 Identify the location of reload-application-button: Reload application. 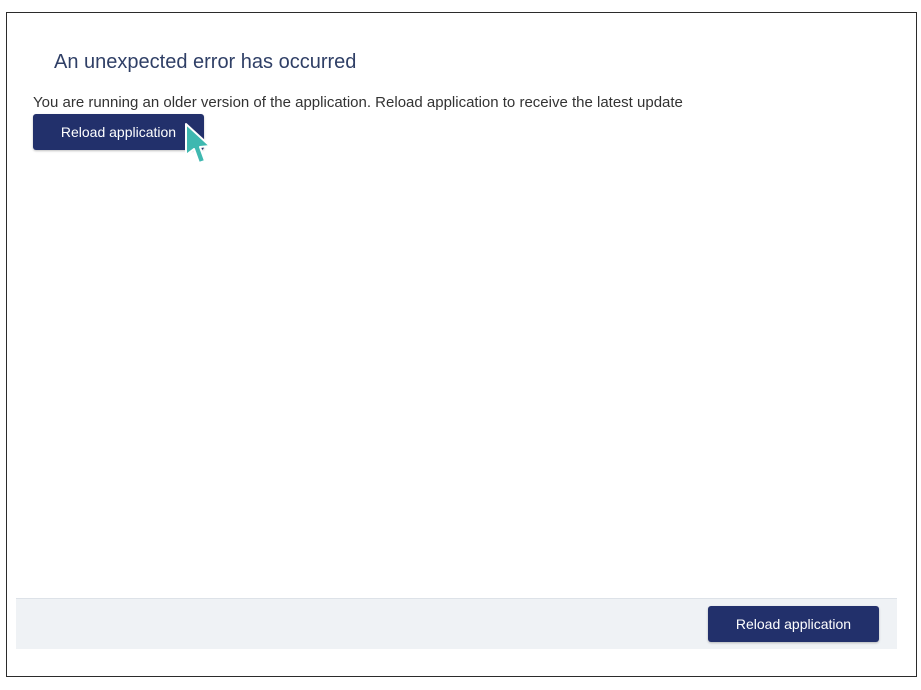
(118, 132).